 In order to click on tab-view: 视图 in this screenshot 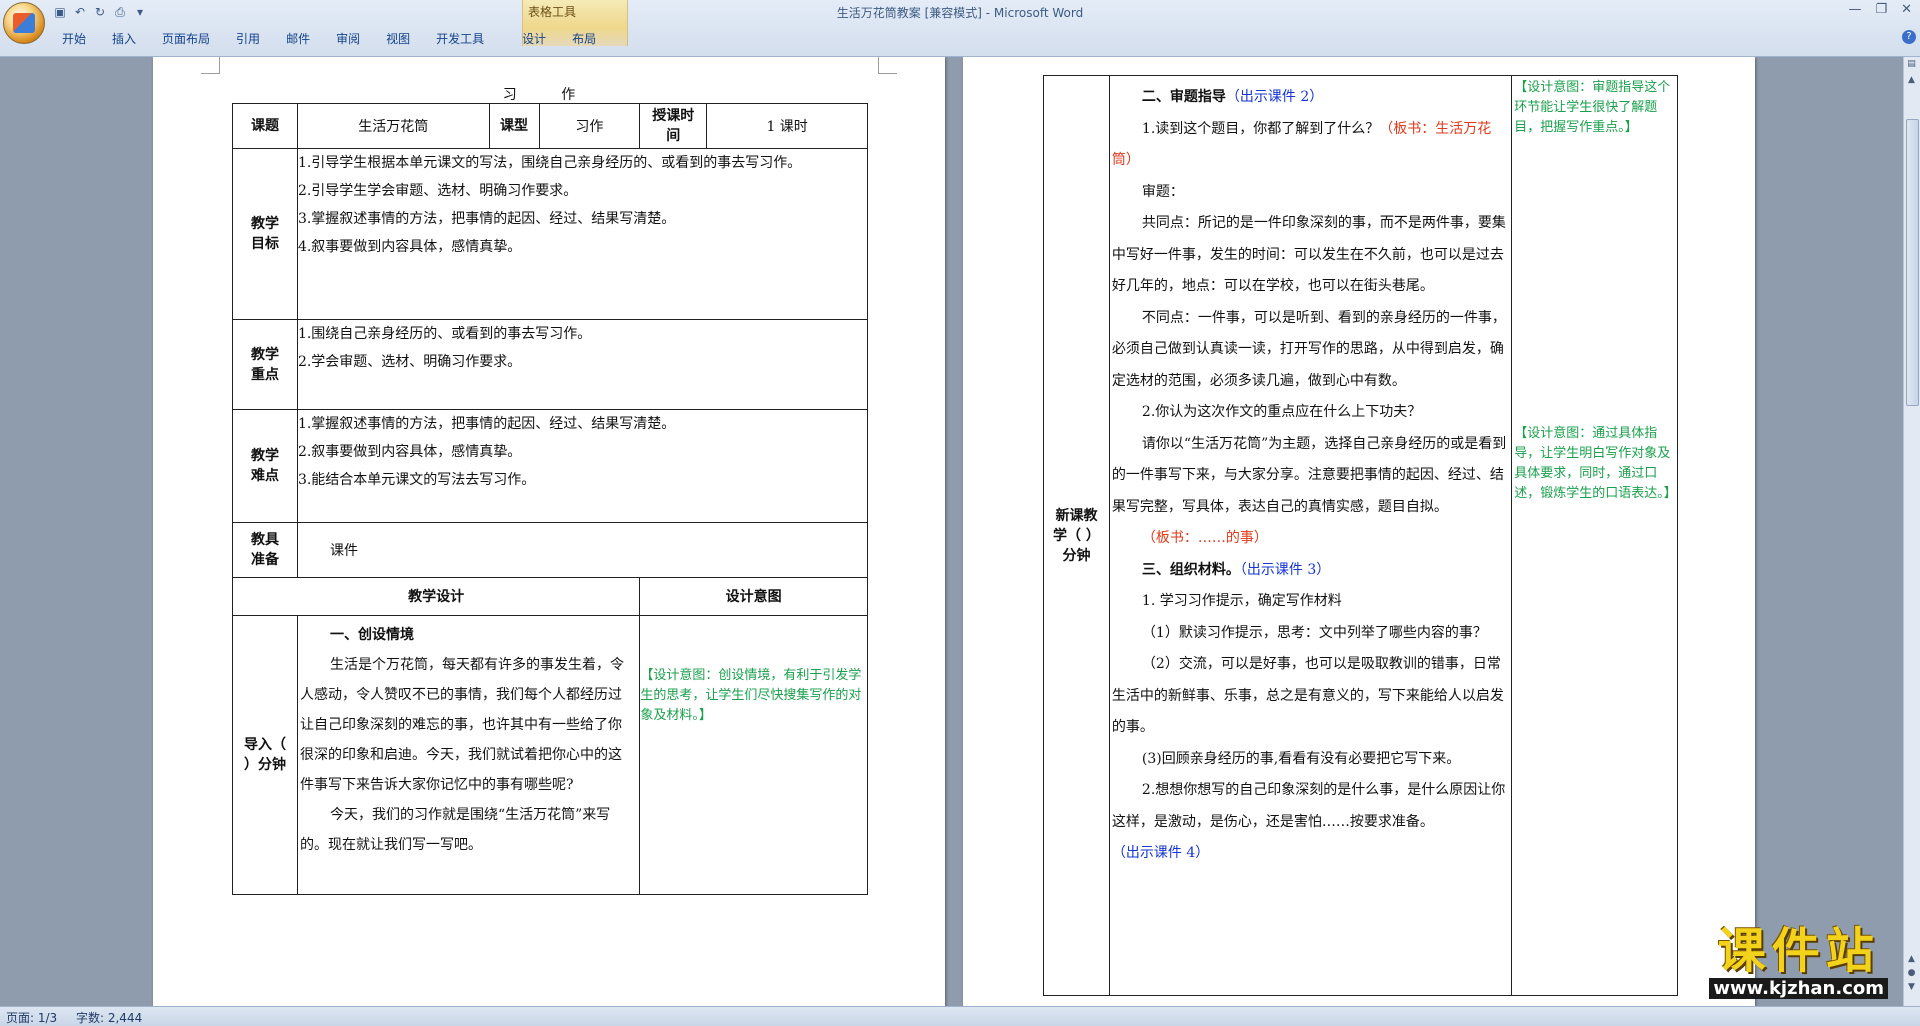, I will do `click(399, 39)`.